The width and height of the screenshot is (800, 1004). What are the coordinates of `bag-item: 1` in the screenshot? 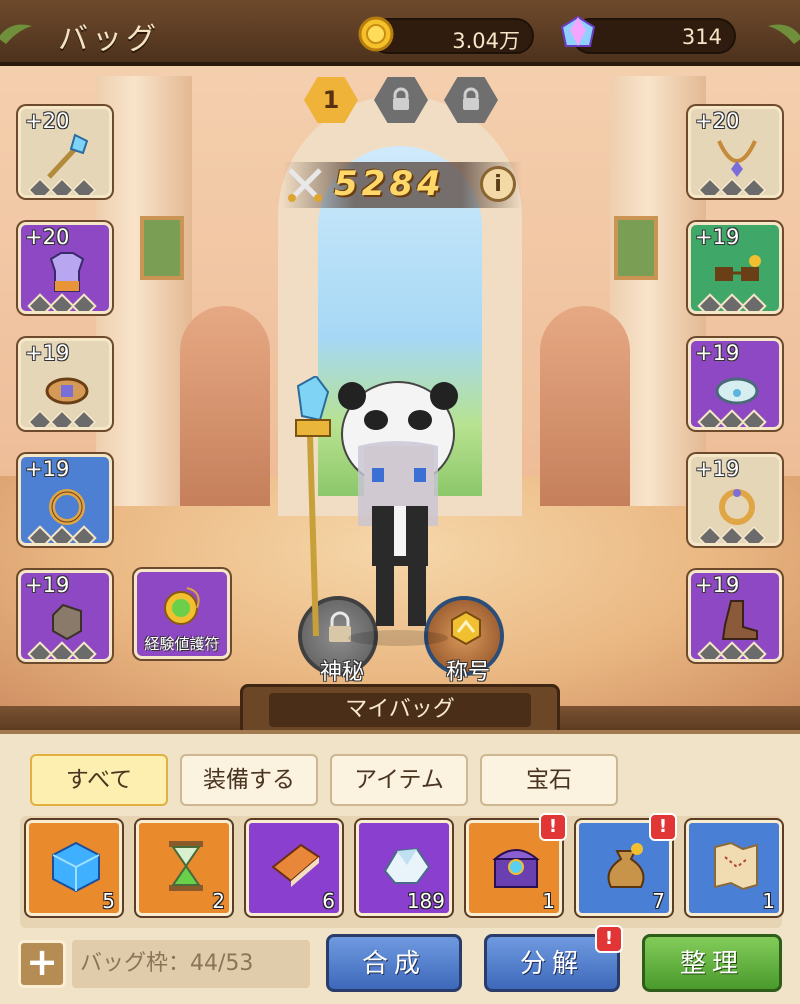 It's located at (734, 868).